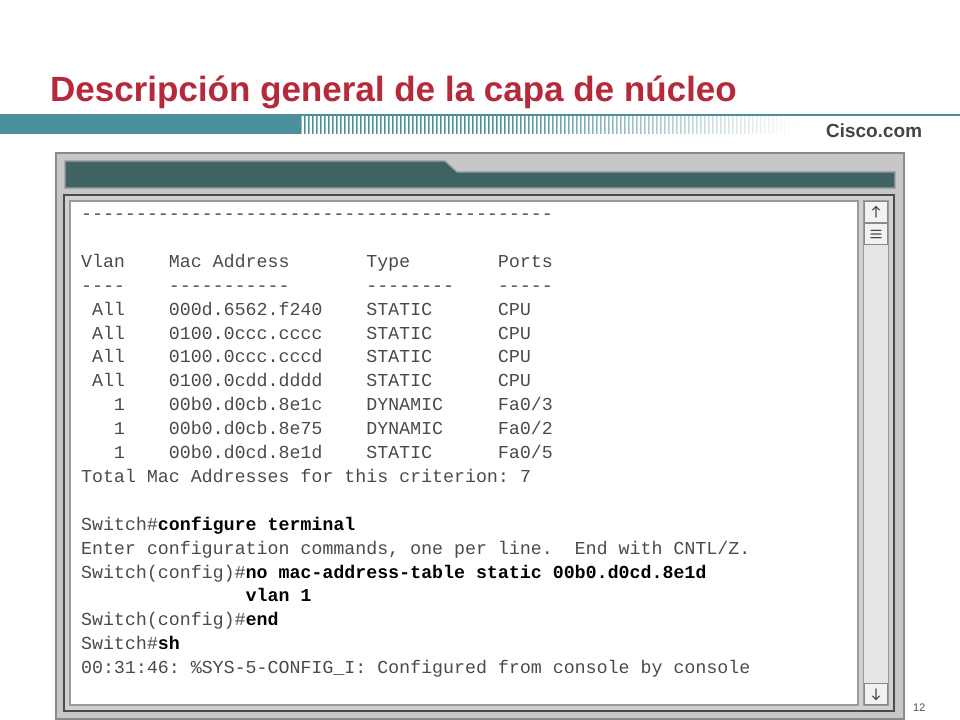 Image resolution: width=960 pixels, height=720 pixels. What do you see at coordinates (919, 708) in the screenshot?
I see `page-number: 12` at bounding box center [919, 708].